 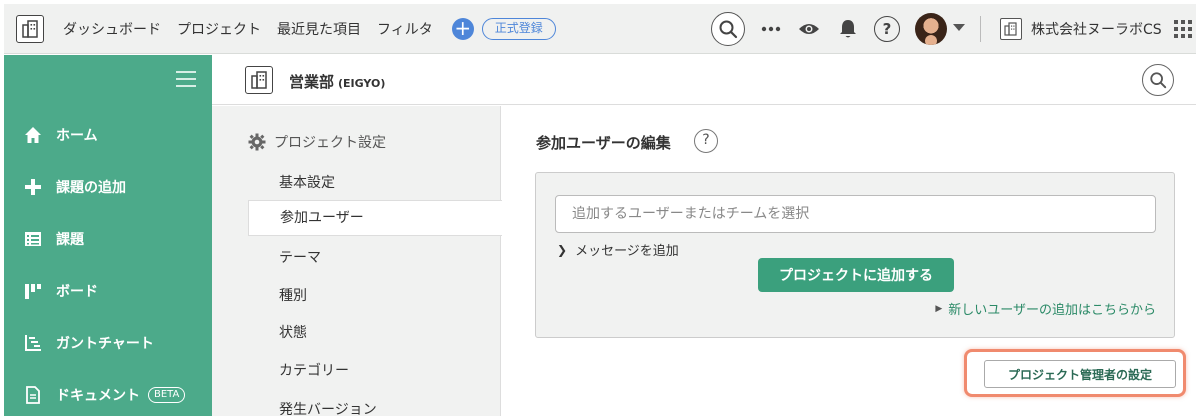 What do you see at coordinates (330, 143) in the screenshot?
I see `settings-heading-label: プロジェクト設定` at bounding box center [330, 143].